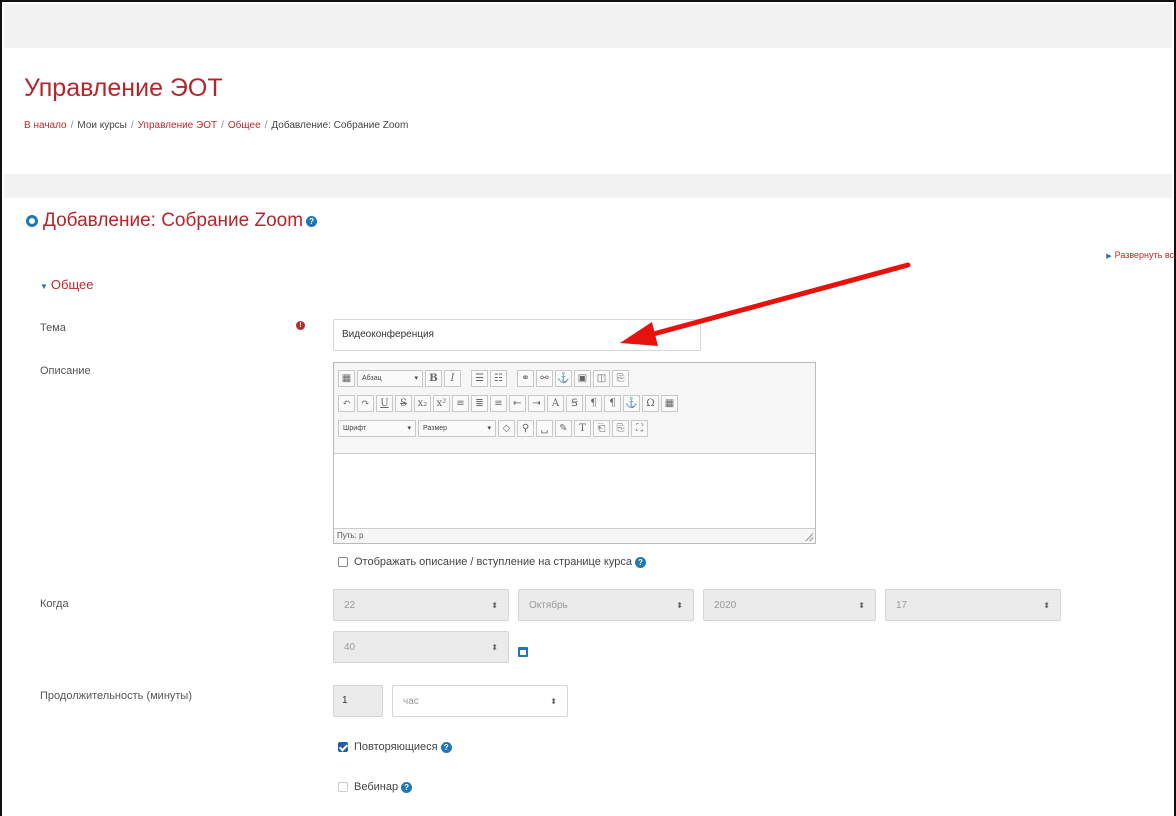  I want to click on editor-path: Путь: p, so click(350, 535).